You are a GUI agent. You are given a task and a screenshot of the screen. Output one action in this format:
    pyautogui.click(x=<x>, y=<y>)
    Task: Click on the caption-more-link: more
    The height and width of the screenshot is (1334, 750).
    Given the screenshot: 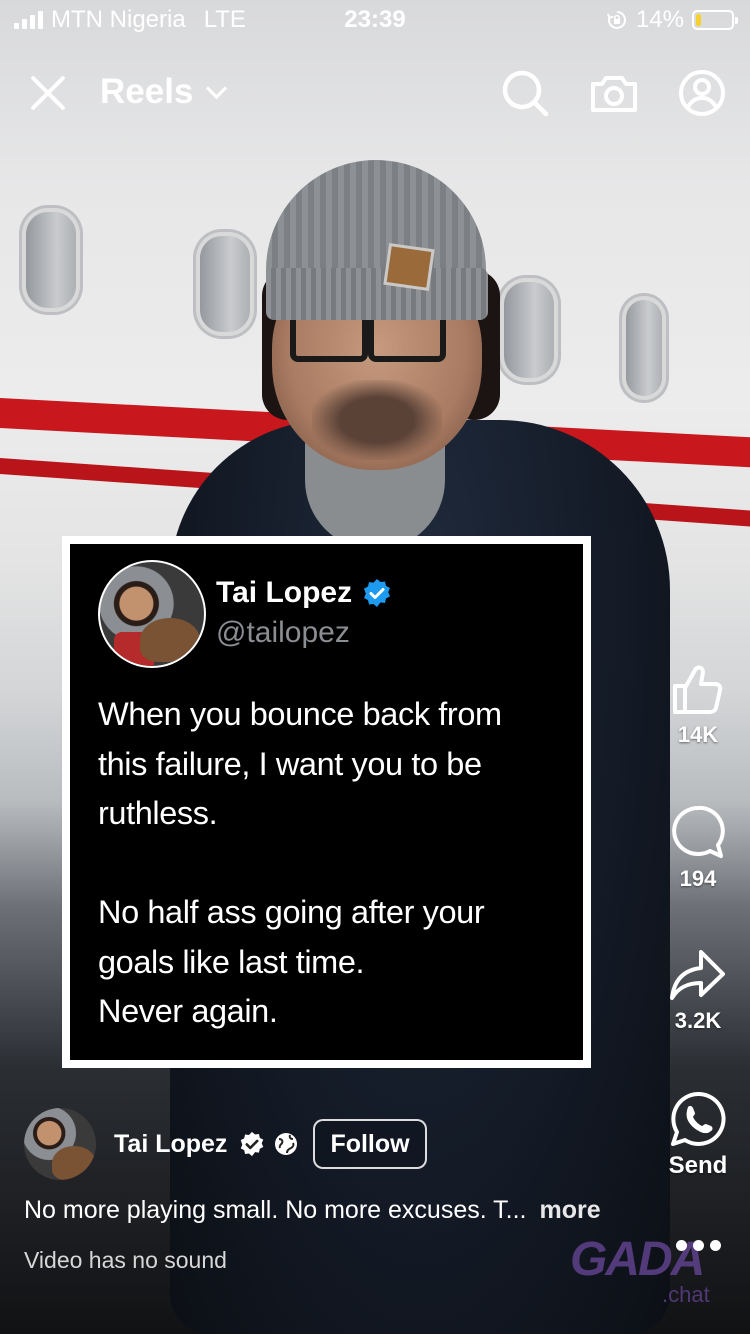 What is the action you would take?
    pyautogui.click(x=569, y=1210)
    